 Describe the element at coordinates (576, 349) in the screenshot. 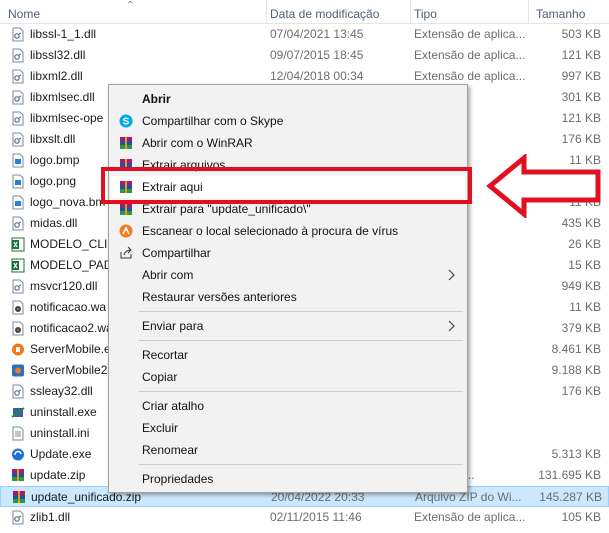

I see `file-size: 8.461 KB` at that location.